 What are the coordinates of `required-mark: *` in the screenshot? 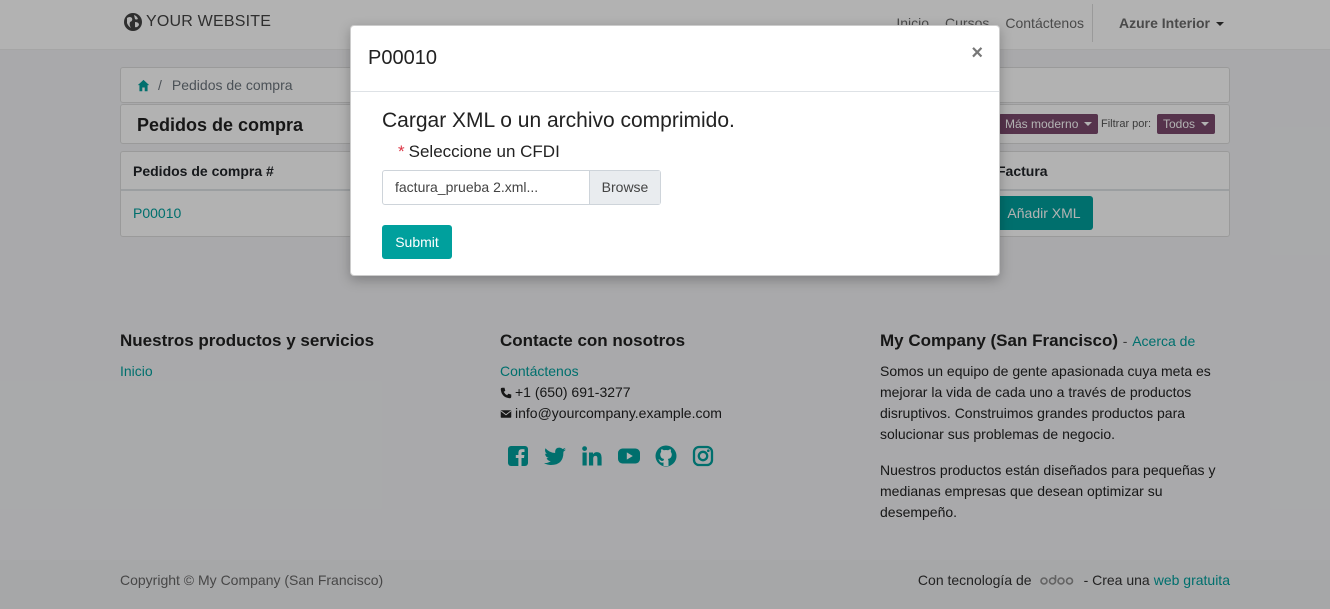 It's located at (401, 151).